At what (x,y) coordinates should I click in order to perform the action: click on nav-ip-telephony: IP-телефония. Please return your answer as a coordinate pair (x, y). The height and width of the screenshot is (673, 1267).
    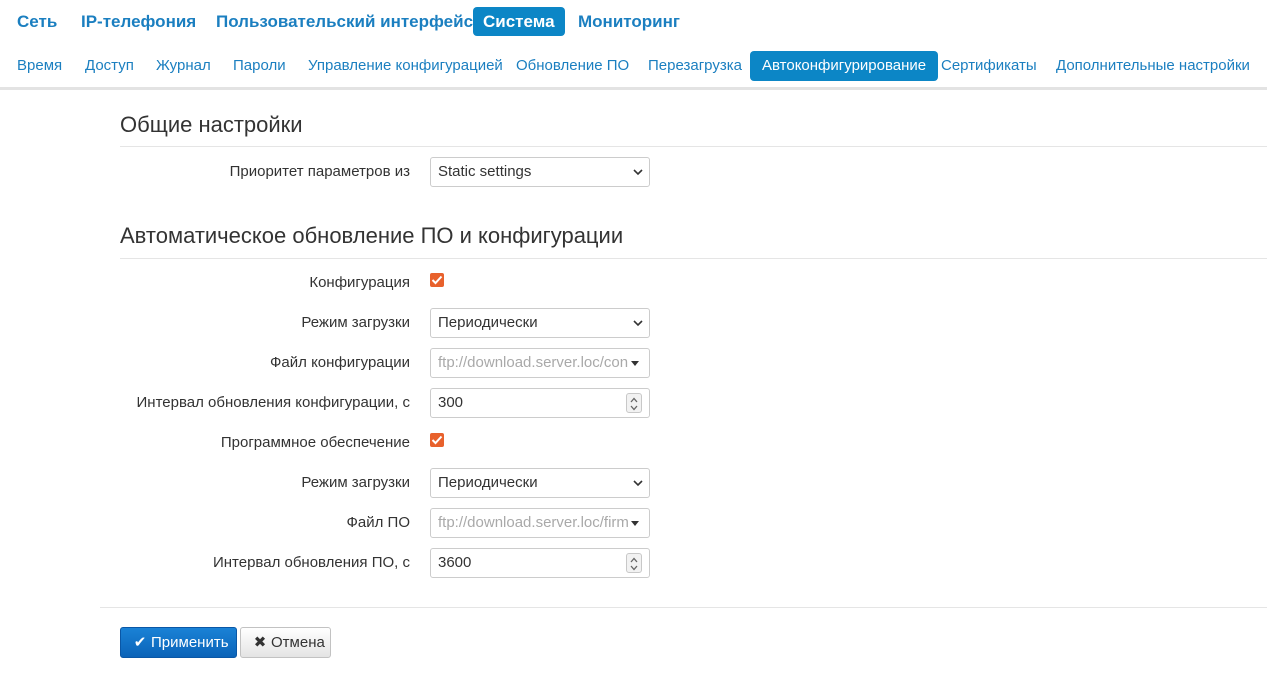
    Looking at the image, I should click on (138, 21).